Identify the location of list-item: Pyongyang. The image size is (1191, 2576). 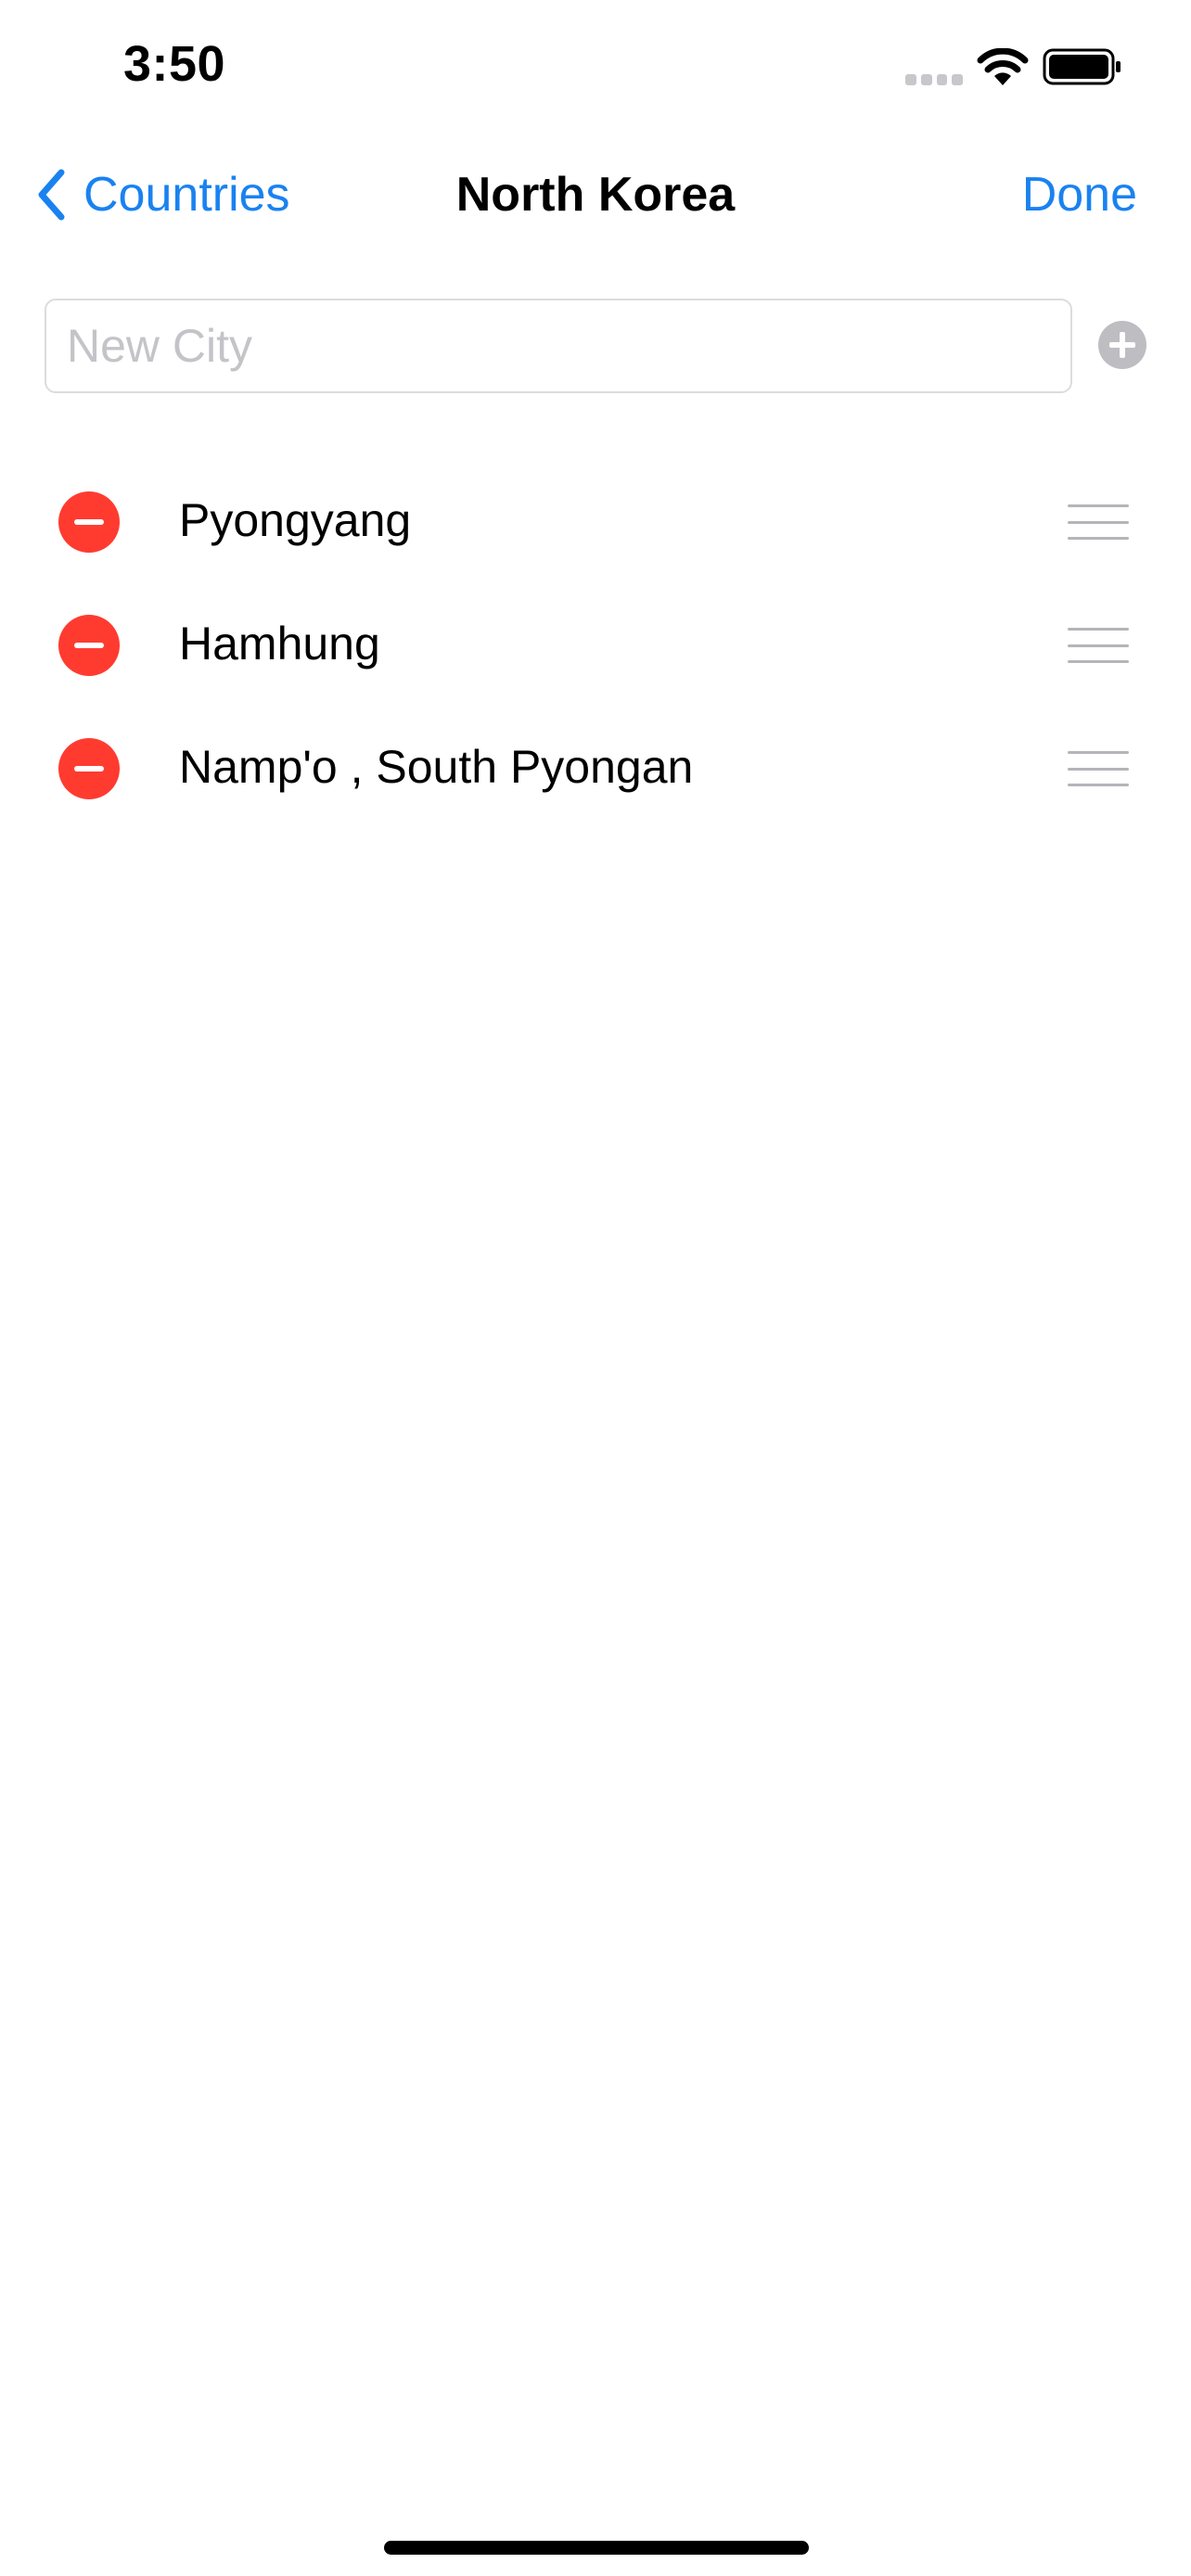
(595, 521).